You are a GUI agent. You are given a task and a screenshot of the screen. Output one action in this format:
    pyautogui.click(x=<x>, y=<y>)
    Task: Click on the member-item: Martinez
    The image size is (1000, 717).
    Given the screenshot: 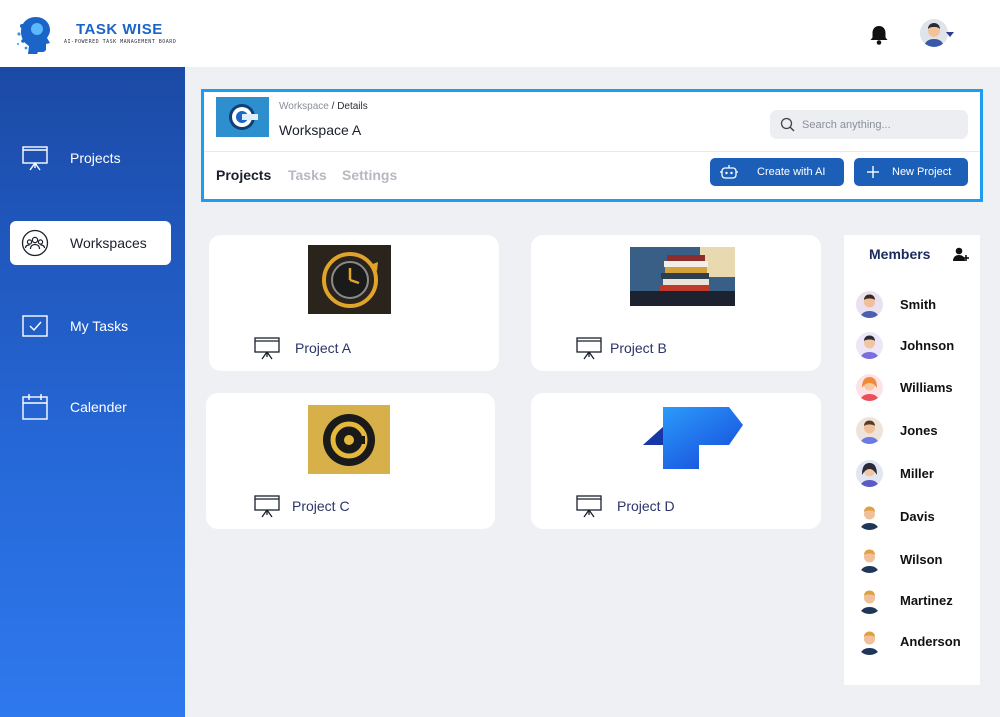 What is the action you would take?
    pyautogui.click(x=916, y=601)
    